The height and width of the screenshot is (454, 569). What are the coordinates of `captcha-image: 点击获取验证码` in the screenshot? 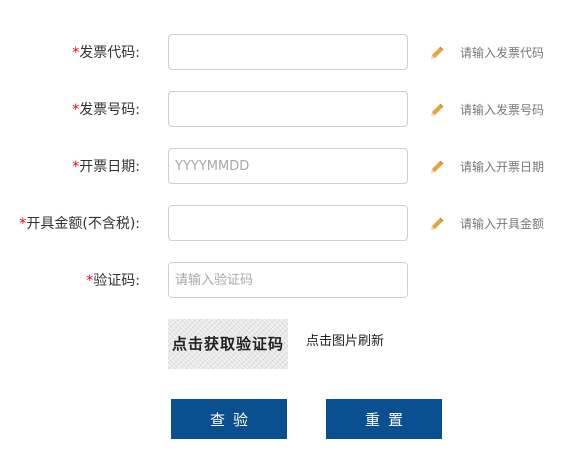 It's located at (228, 344).